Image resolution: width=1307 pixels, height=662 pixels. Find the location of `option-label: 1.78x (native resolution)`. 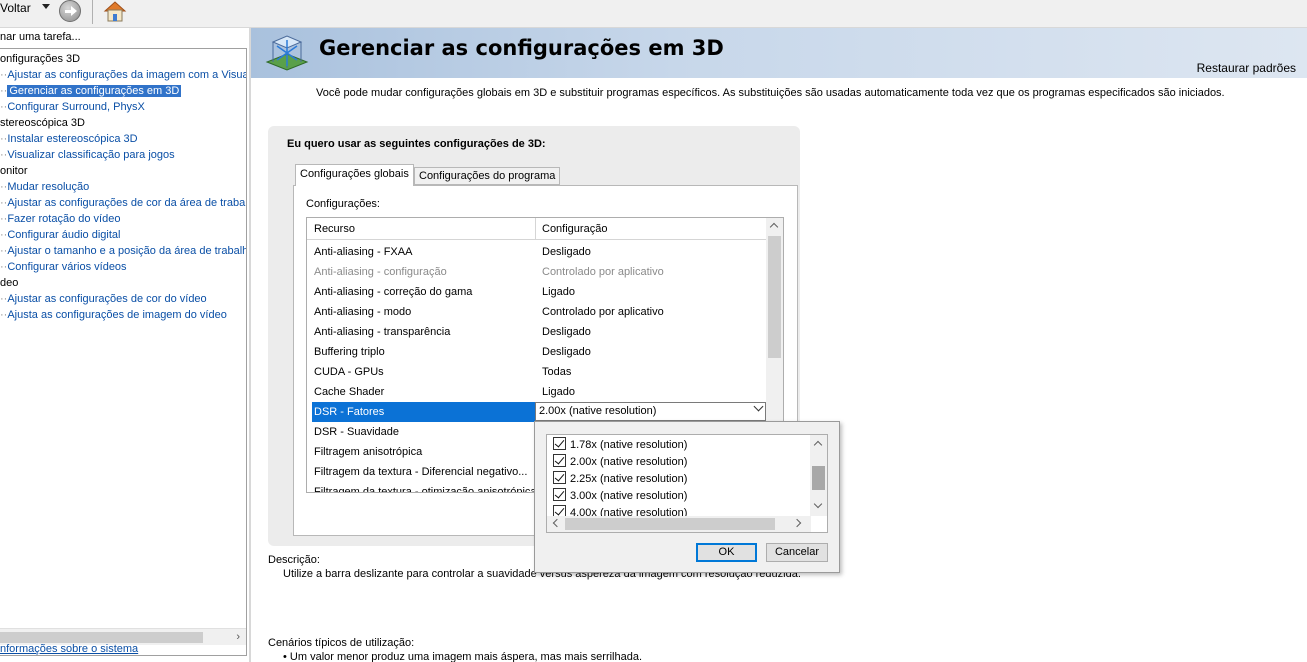

option-label: 1.78x (native resolution) is located at coordinates (629, 445).